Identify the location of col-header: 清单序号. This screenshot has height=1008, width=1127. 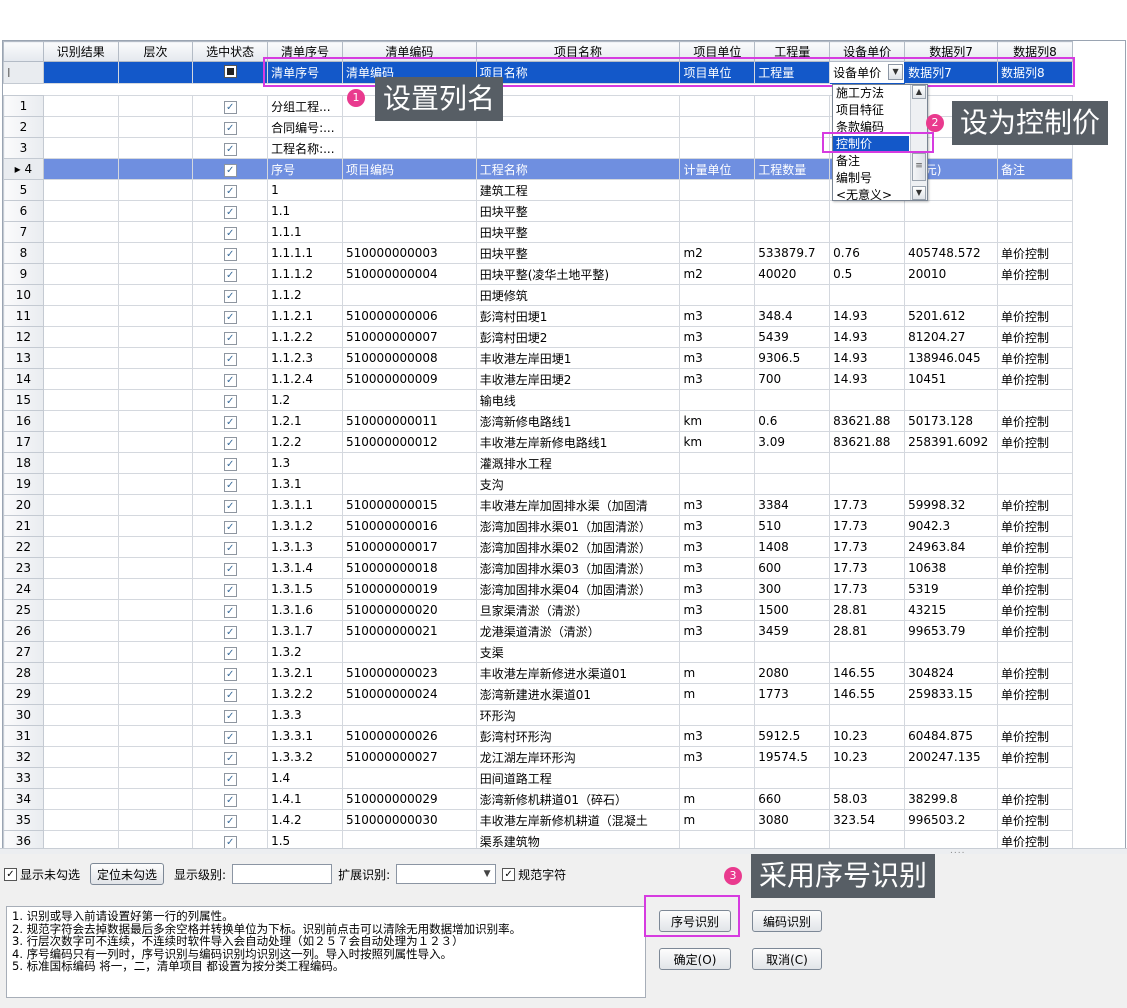
(305, 51).